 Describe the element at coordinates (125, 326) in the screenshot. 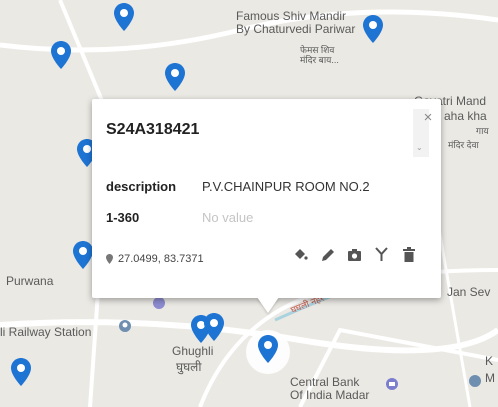

I see `railway-station-icon` at that location.